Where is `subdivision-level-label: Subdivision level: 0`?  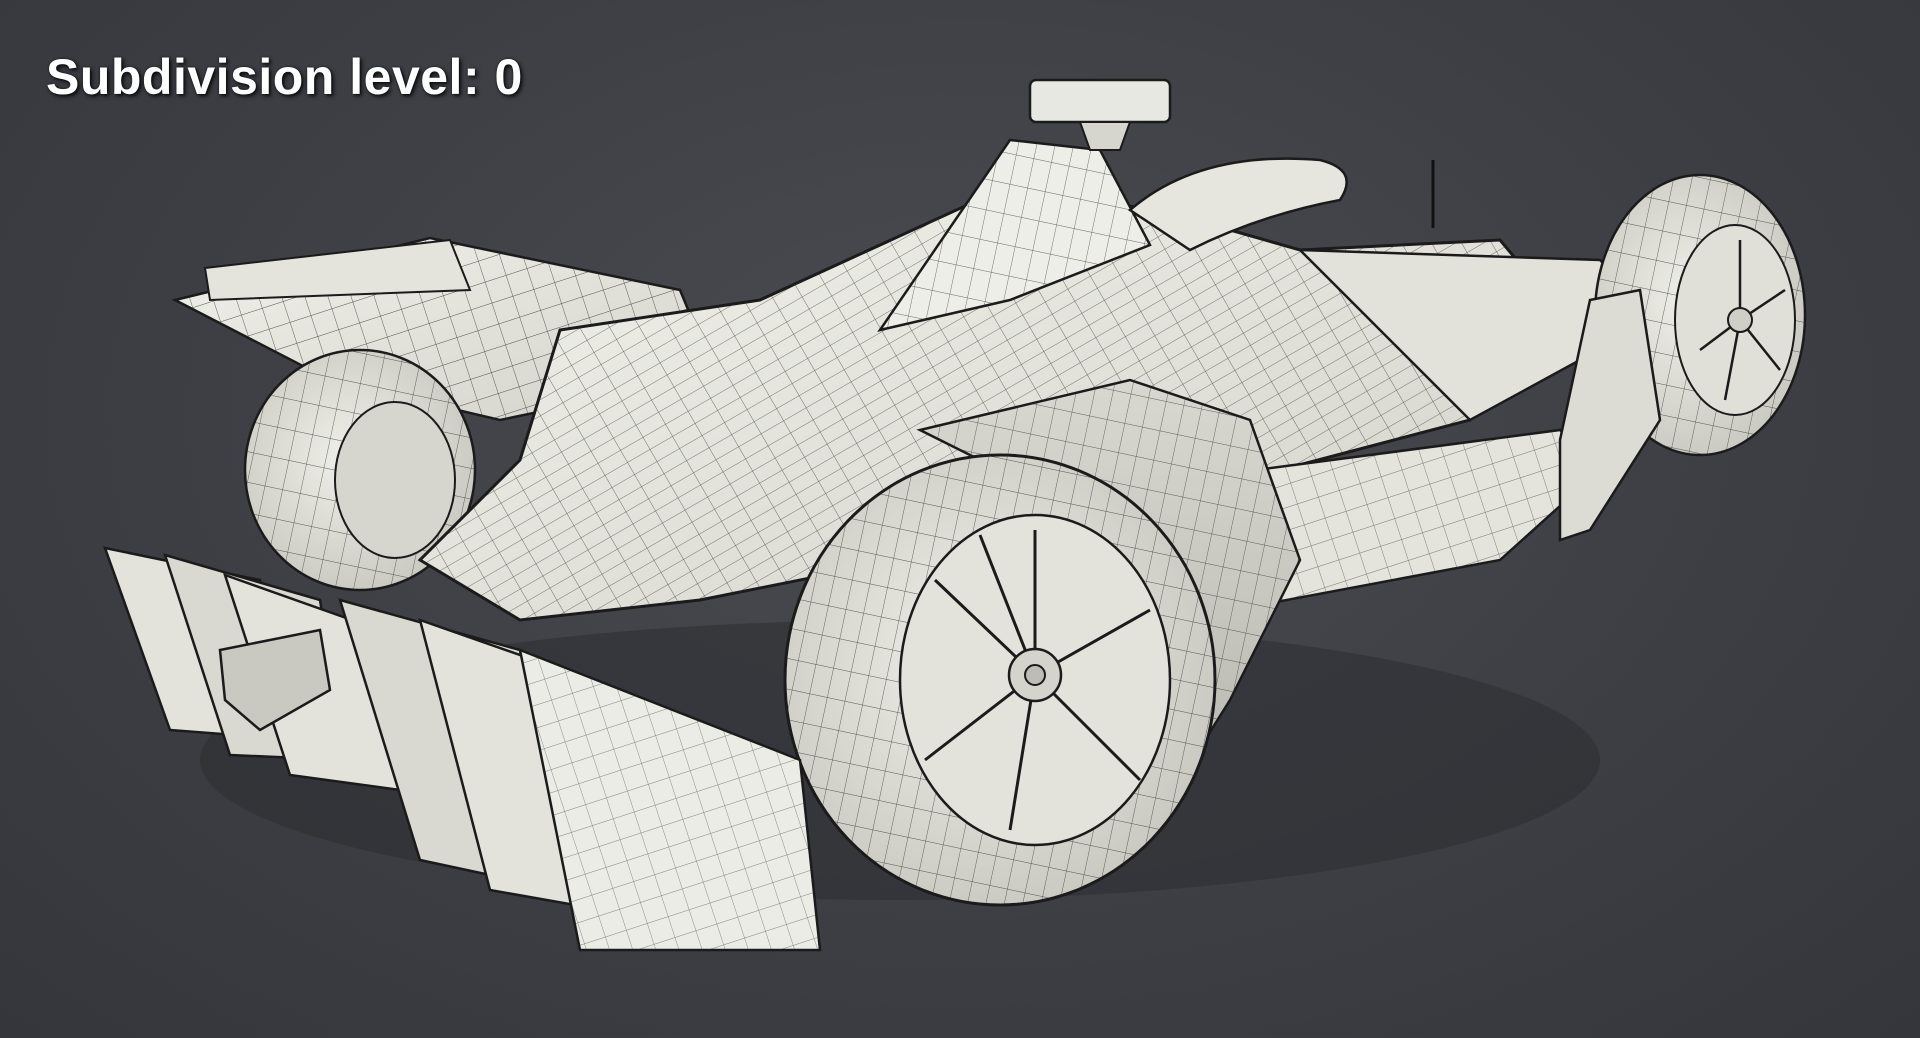 subdivision-level-label: Subdivision level: 0 is located at coordinates (284, 77).